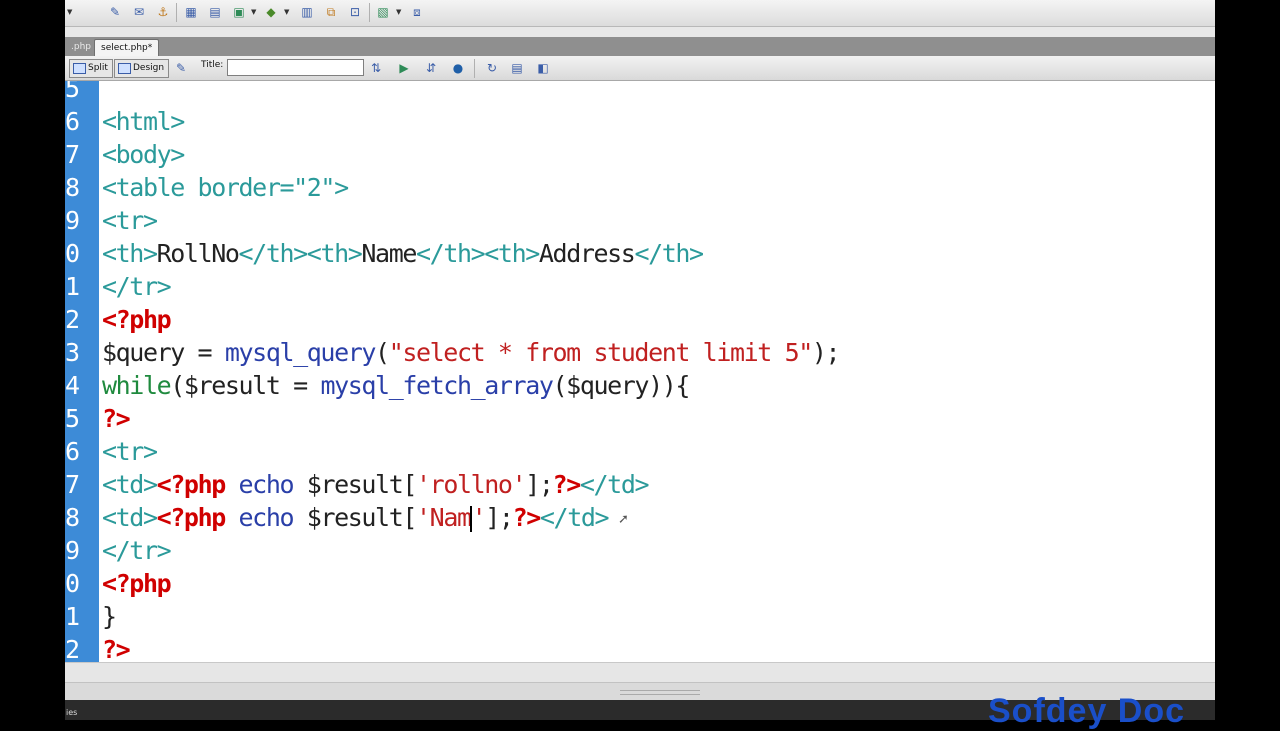 This screenshot has width=1280, height=731. Describe the element at coordinates (543, 68) in the screenshot. I see `visual-aids-icon: ◧` at that location.